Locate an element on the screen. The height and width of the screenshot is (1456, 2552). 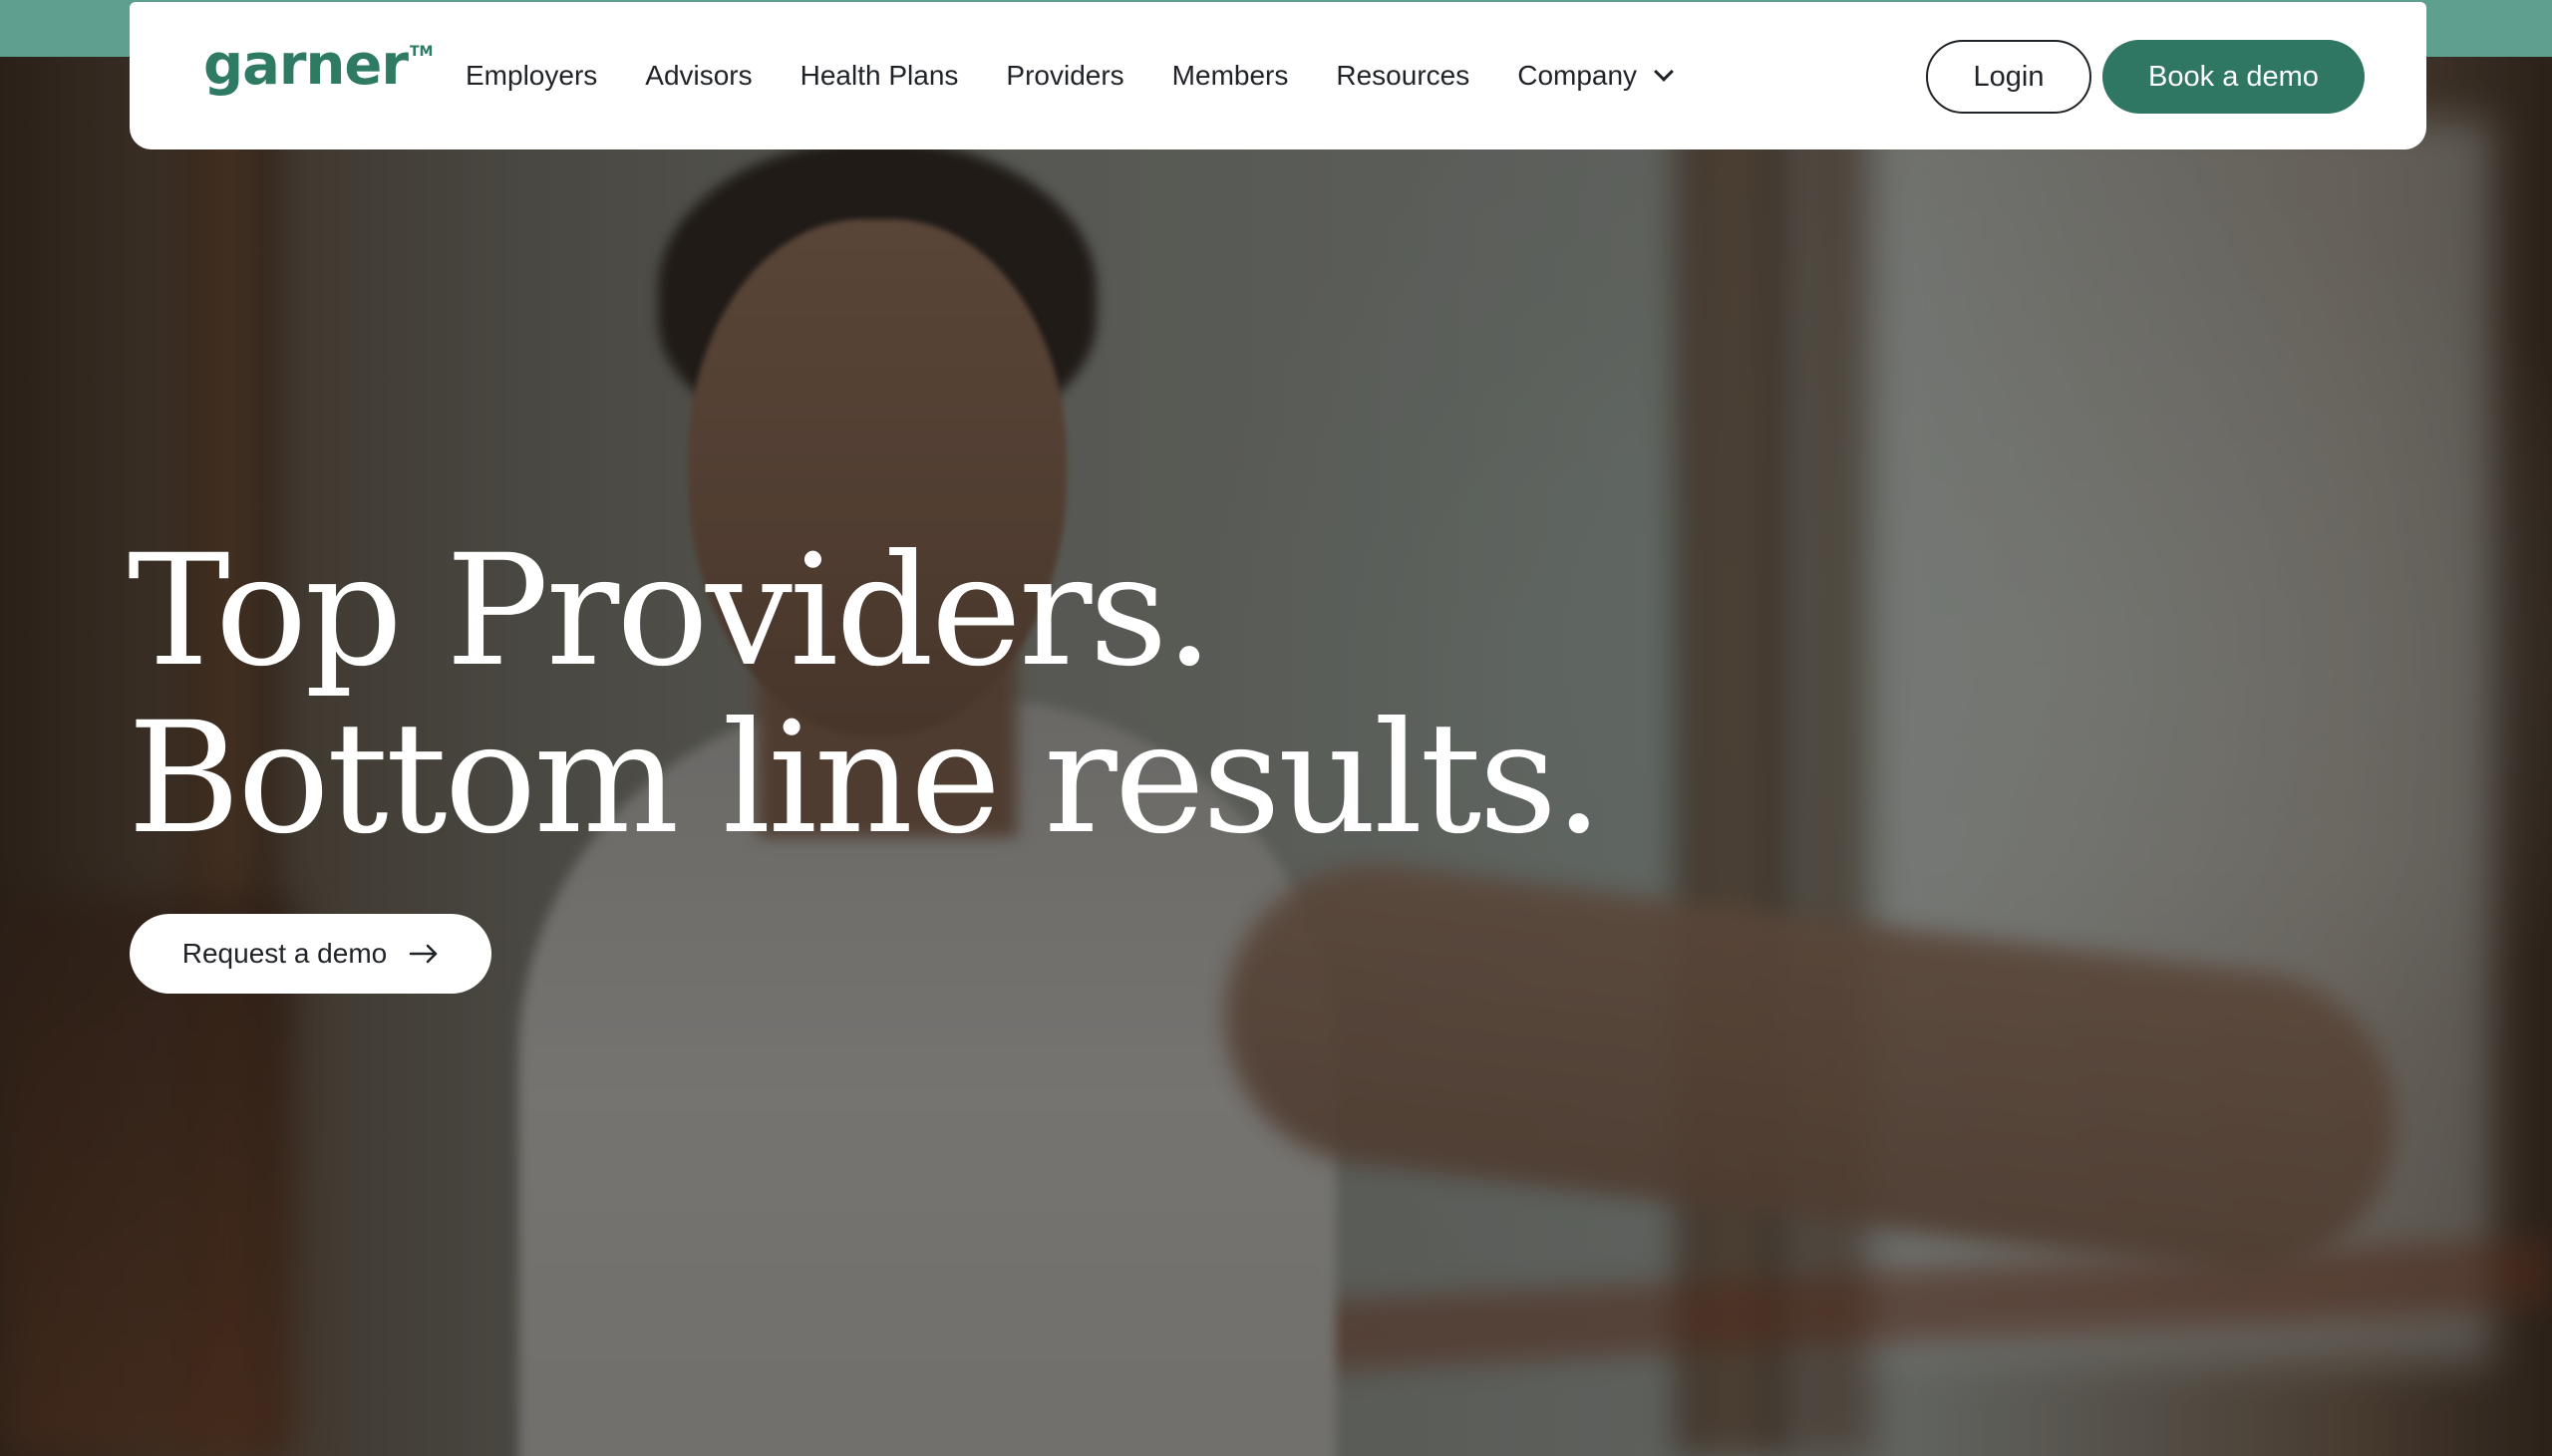
nav-link-employers: Employers is located at coordinates (531, 76).